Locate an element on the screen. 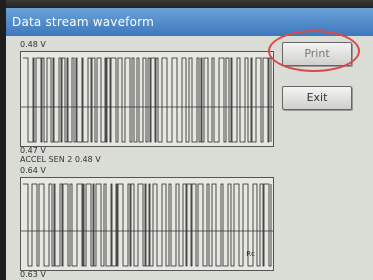 This screenshot has height=280, width=373. waveform1-max-label: 0.48 V is located at coordinates (33, 44).